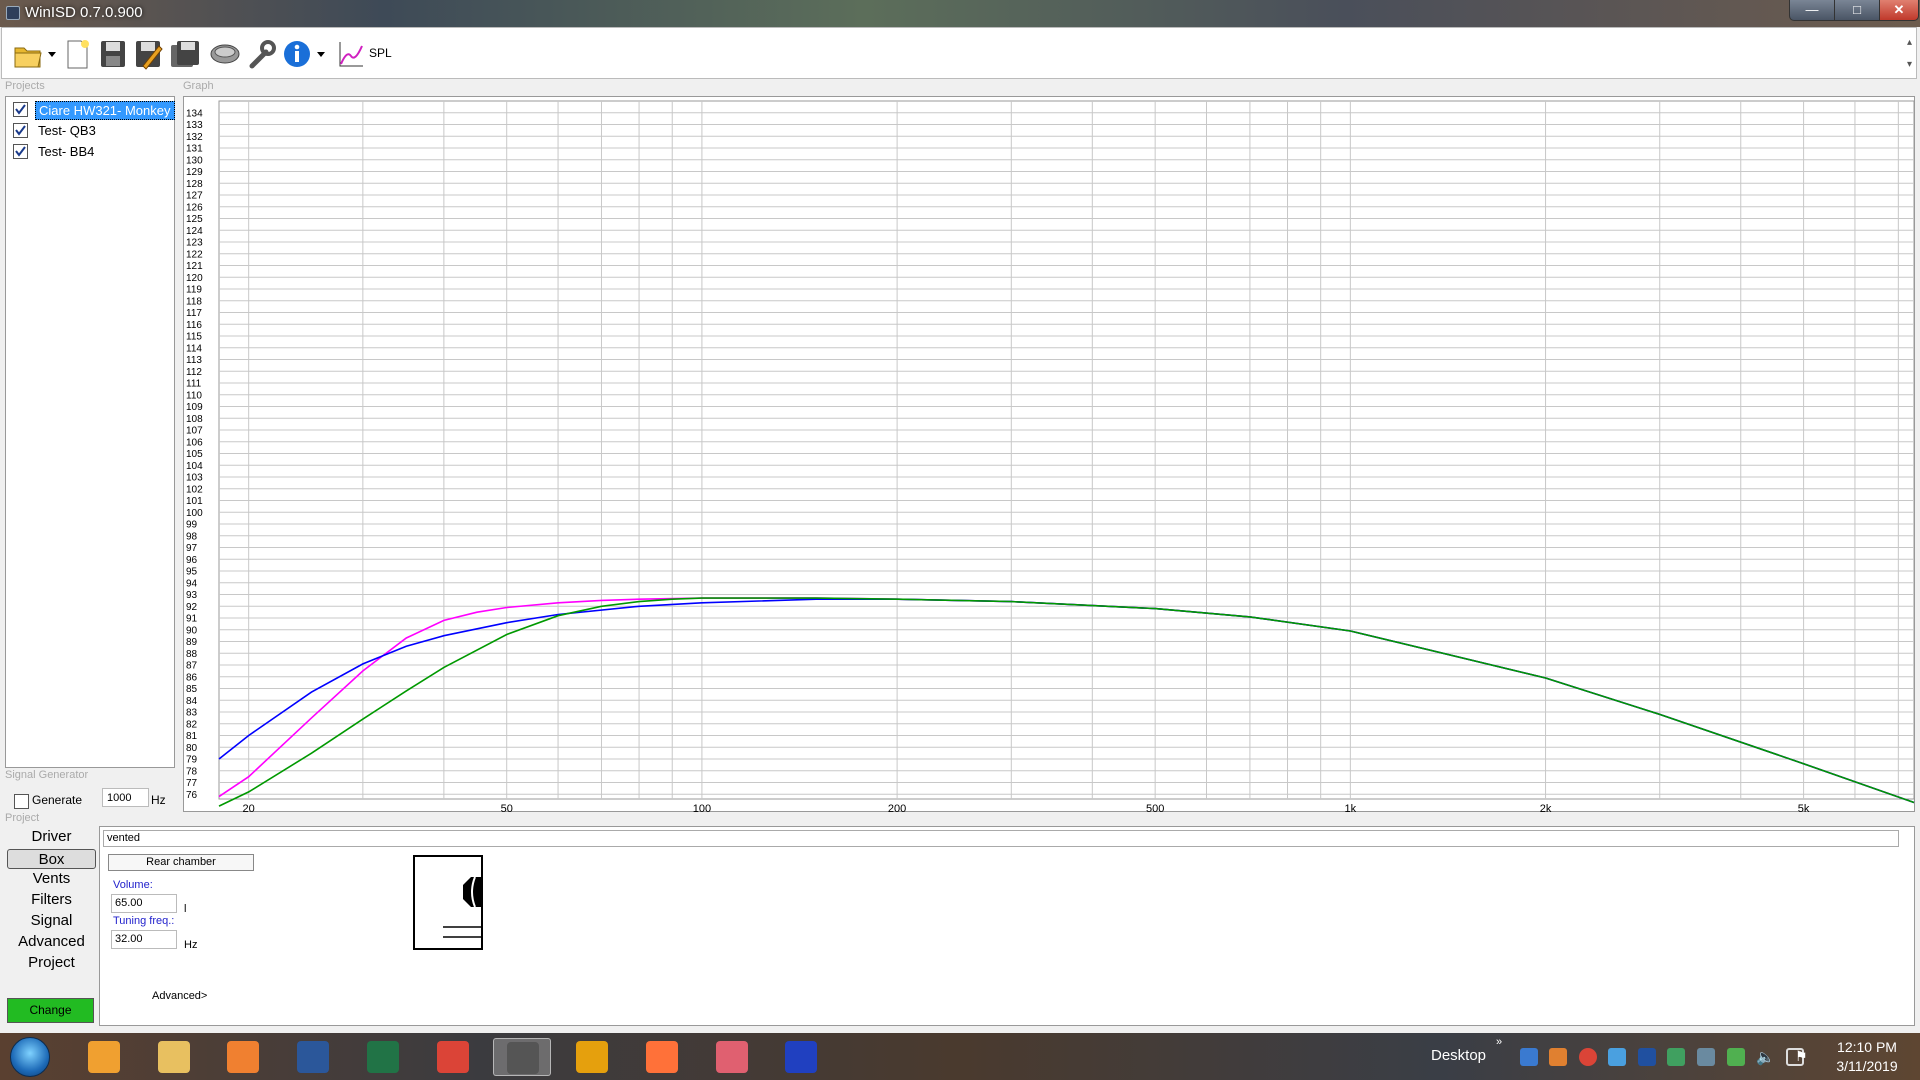 Image resolution: width=1920 pixels, height=1080 pixels. What do you see at coordinates (960, 1056) in the screenshot?
I see `taskbar: » Desktop 🔈 ⚑ 12:10 PM 3/11/2019` at bounding box center [960, 1056].